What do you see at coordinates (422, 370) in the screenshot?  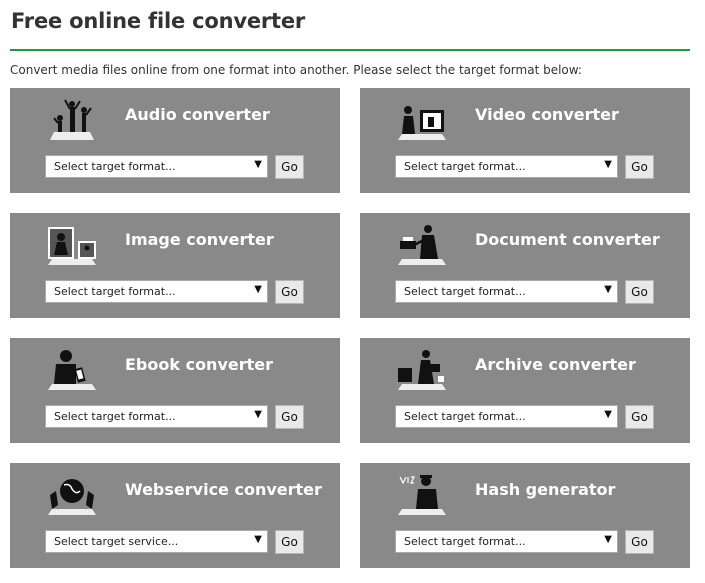 I see `archive-box-icon` at bounding box center [422, 370].